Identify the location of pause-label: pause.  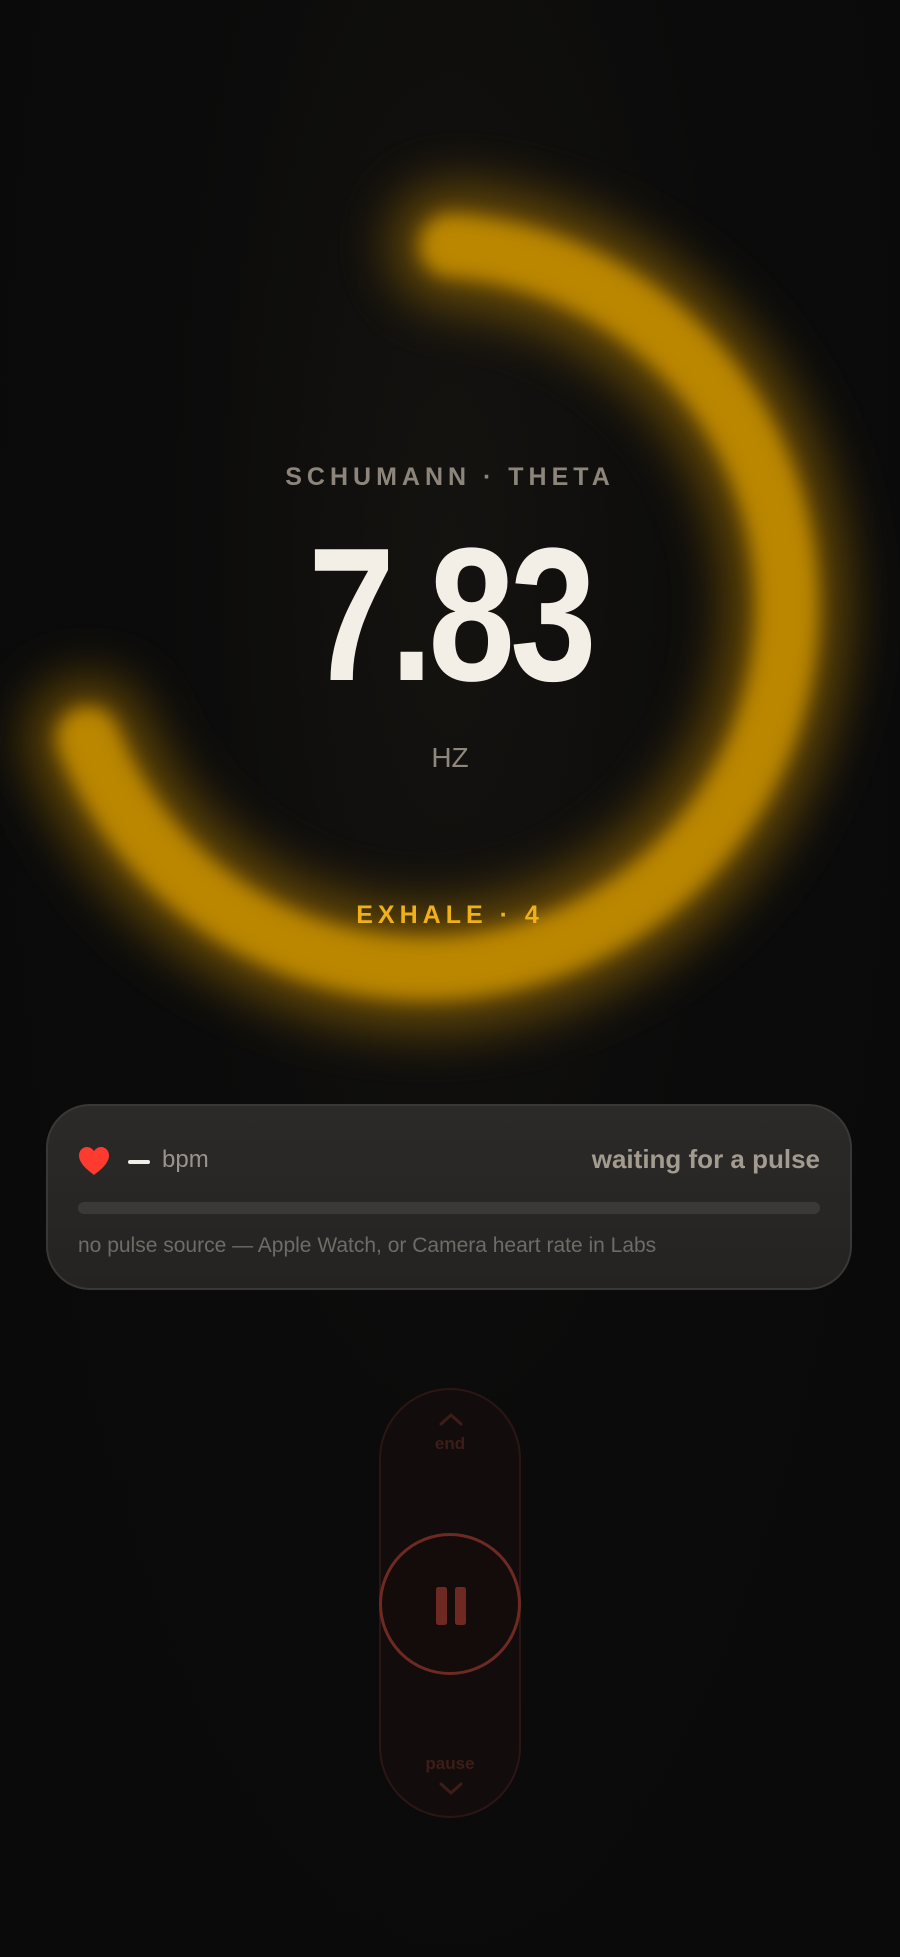
(450, 1763).